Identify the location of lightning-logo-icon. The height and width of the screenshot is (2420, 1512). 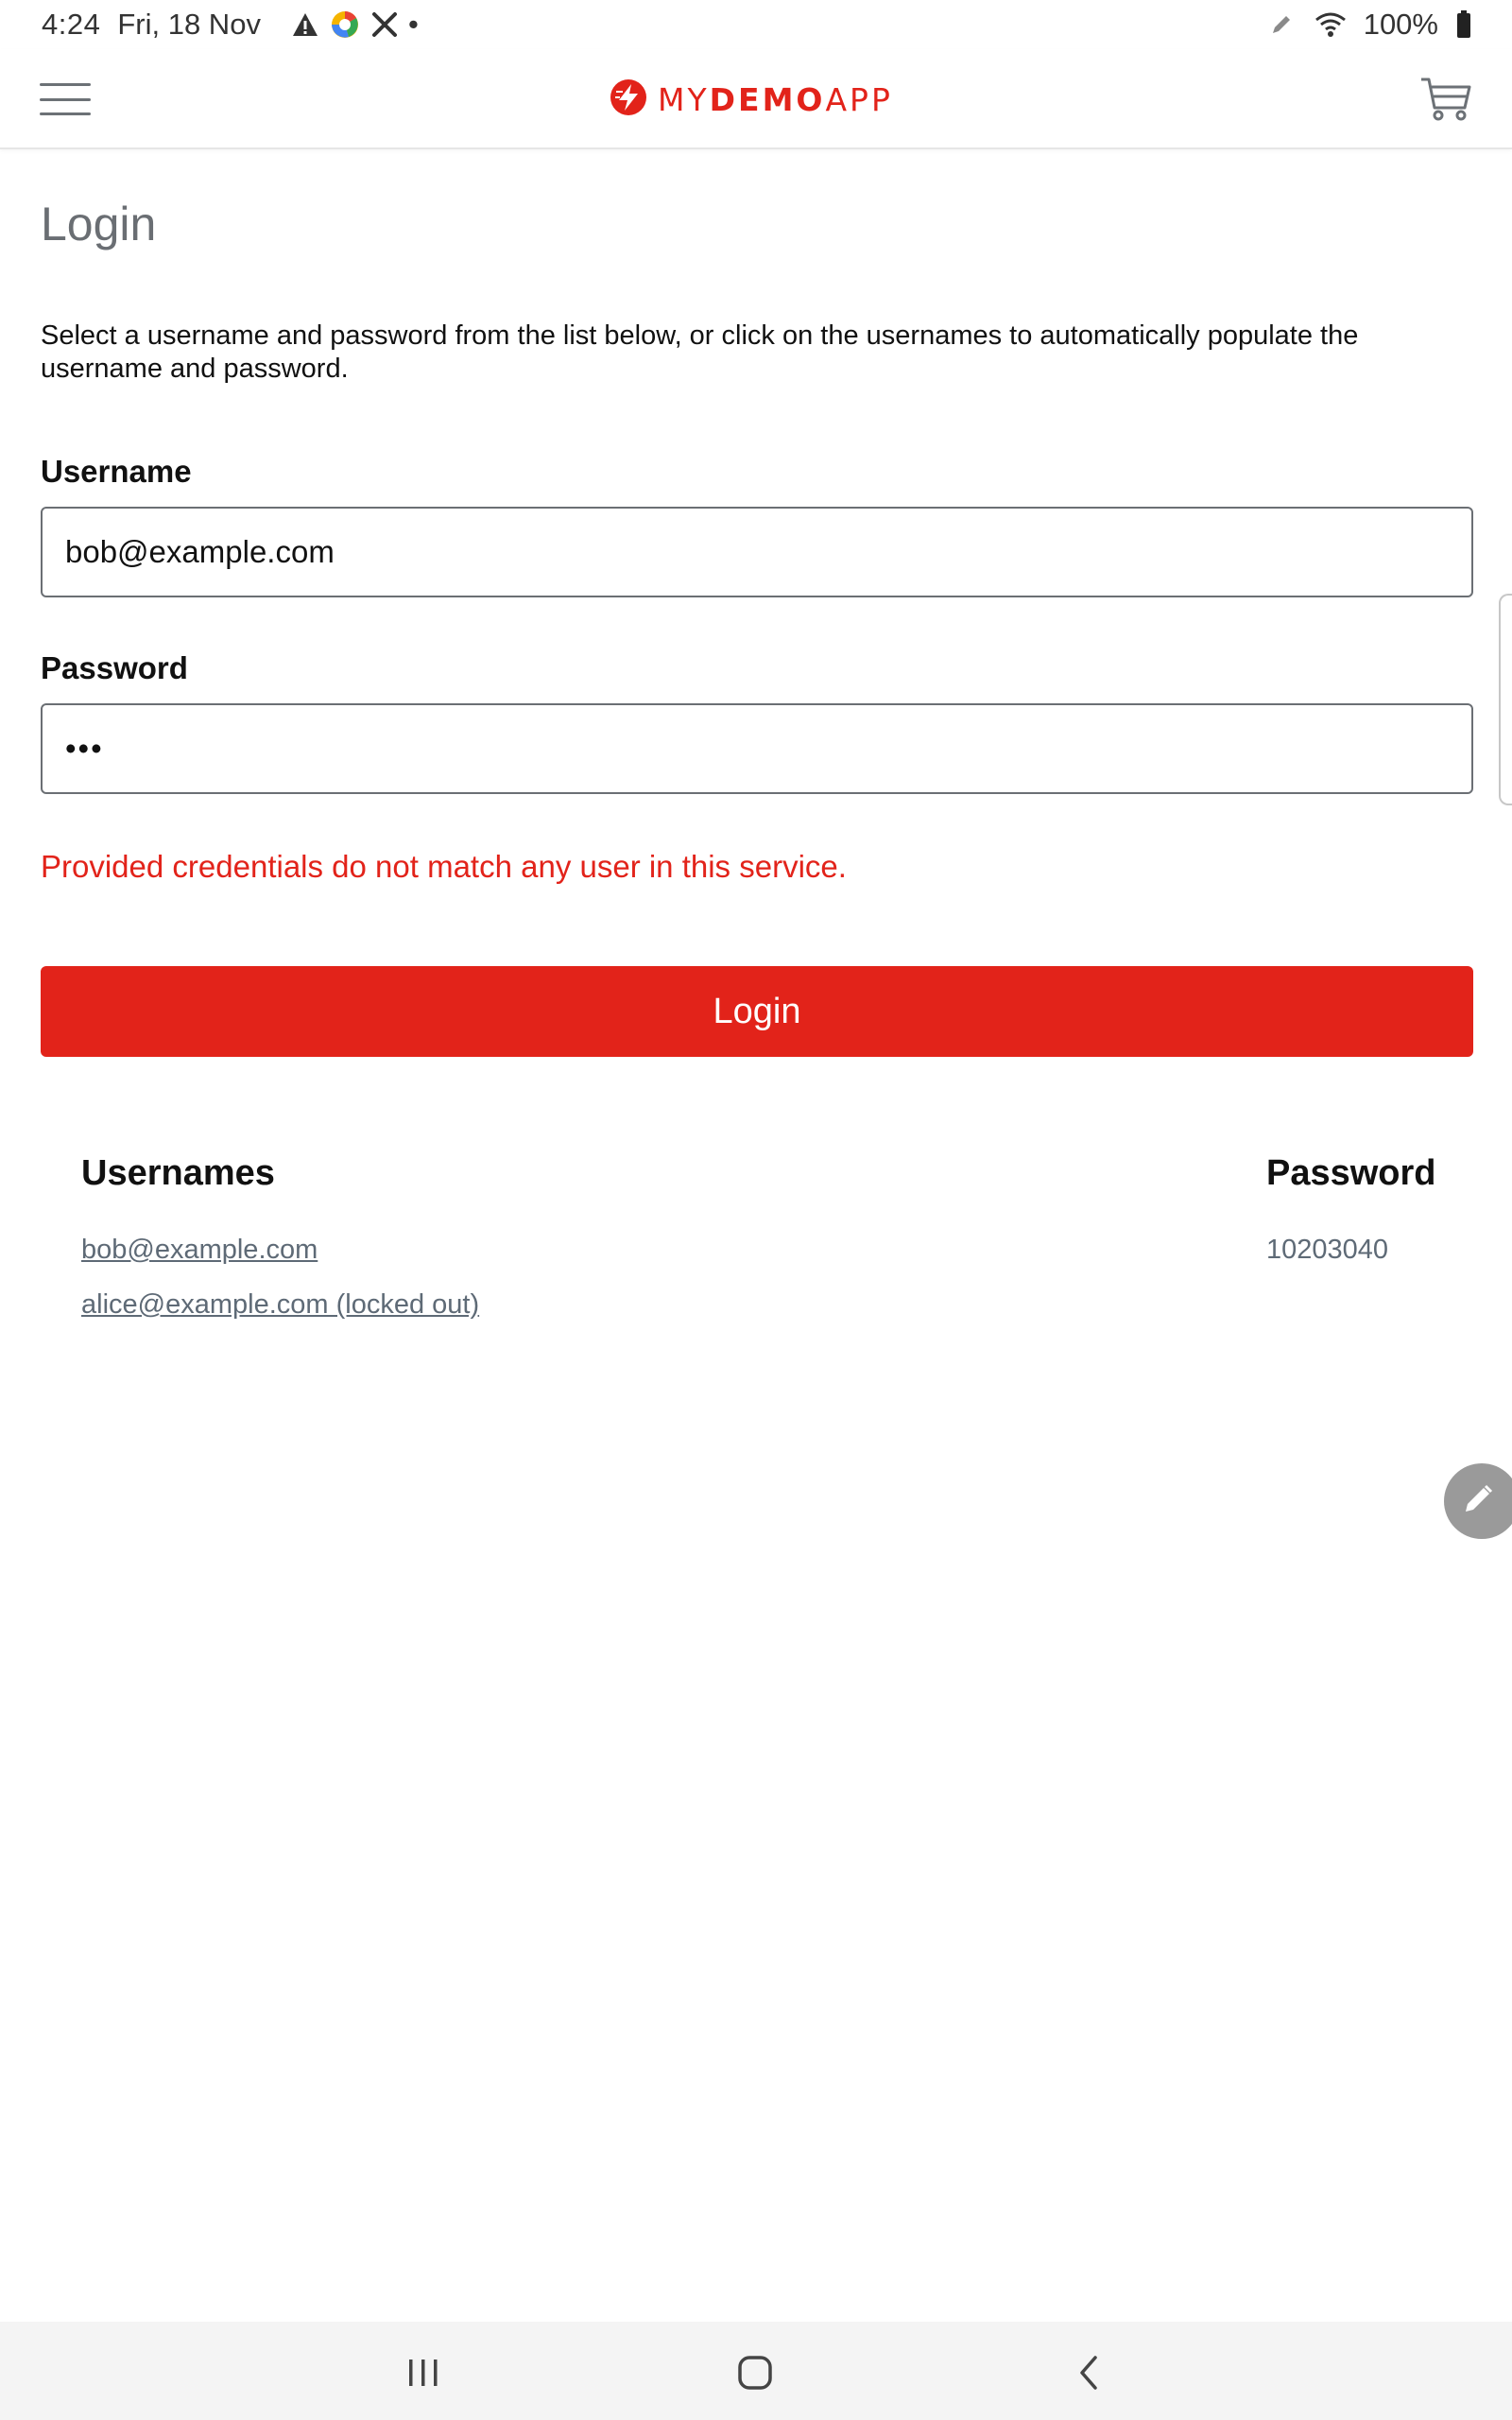
(628, 100).